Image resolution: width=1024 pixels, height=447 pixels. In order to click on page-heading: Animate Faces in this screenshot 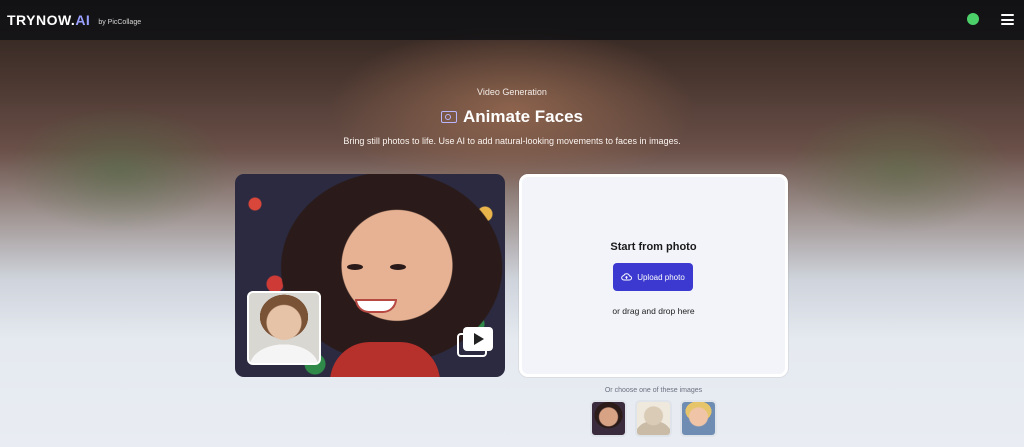, I will do `click(512, 117)`.